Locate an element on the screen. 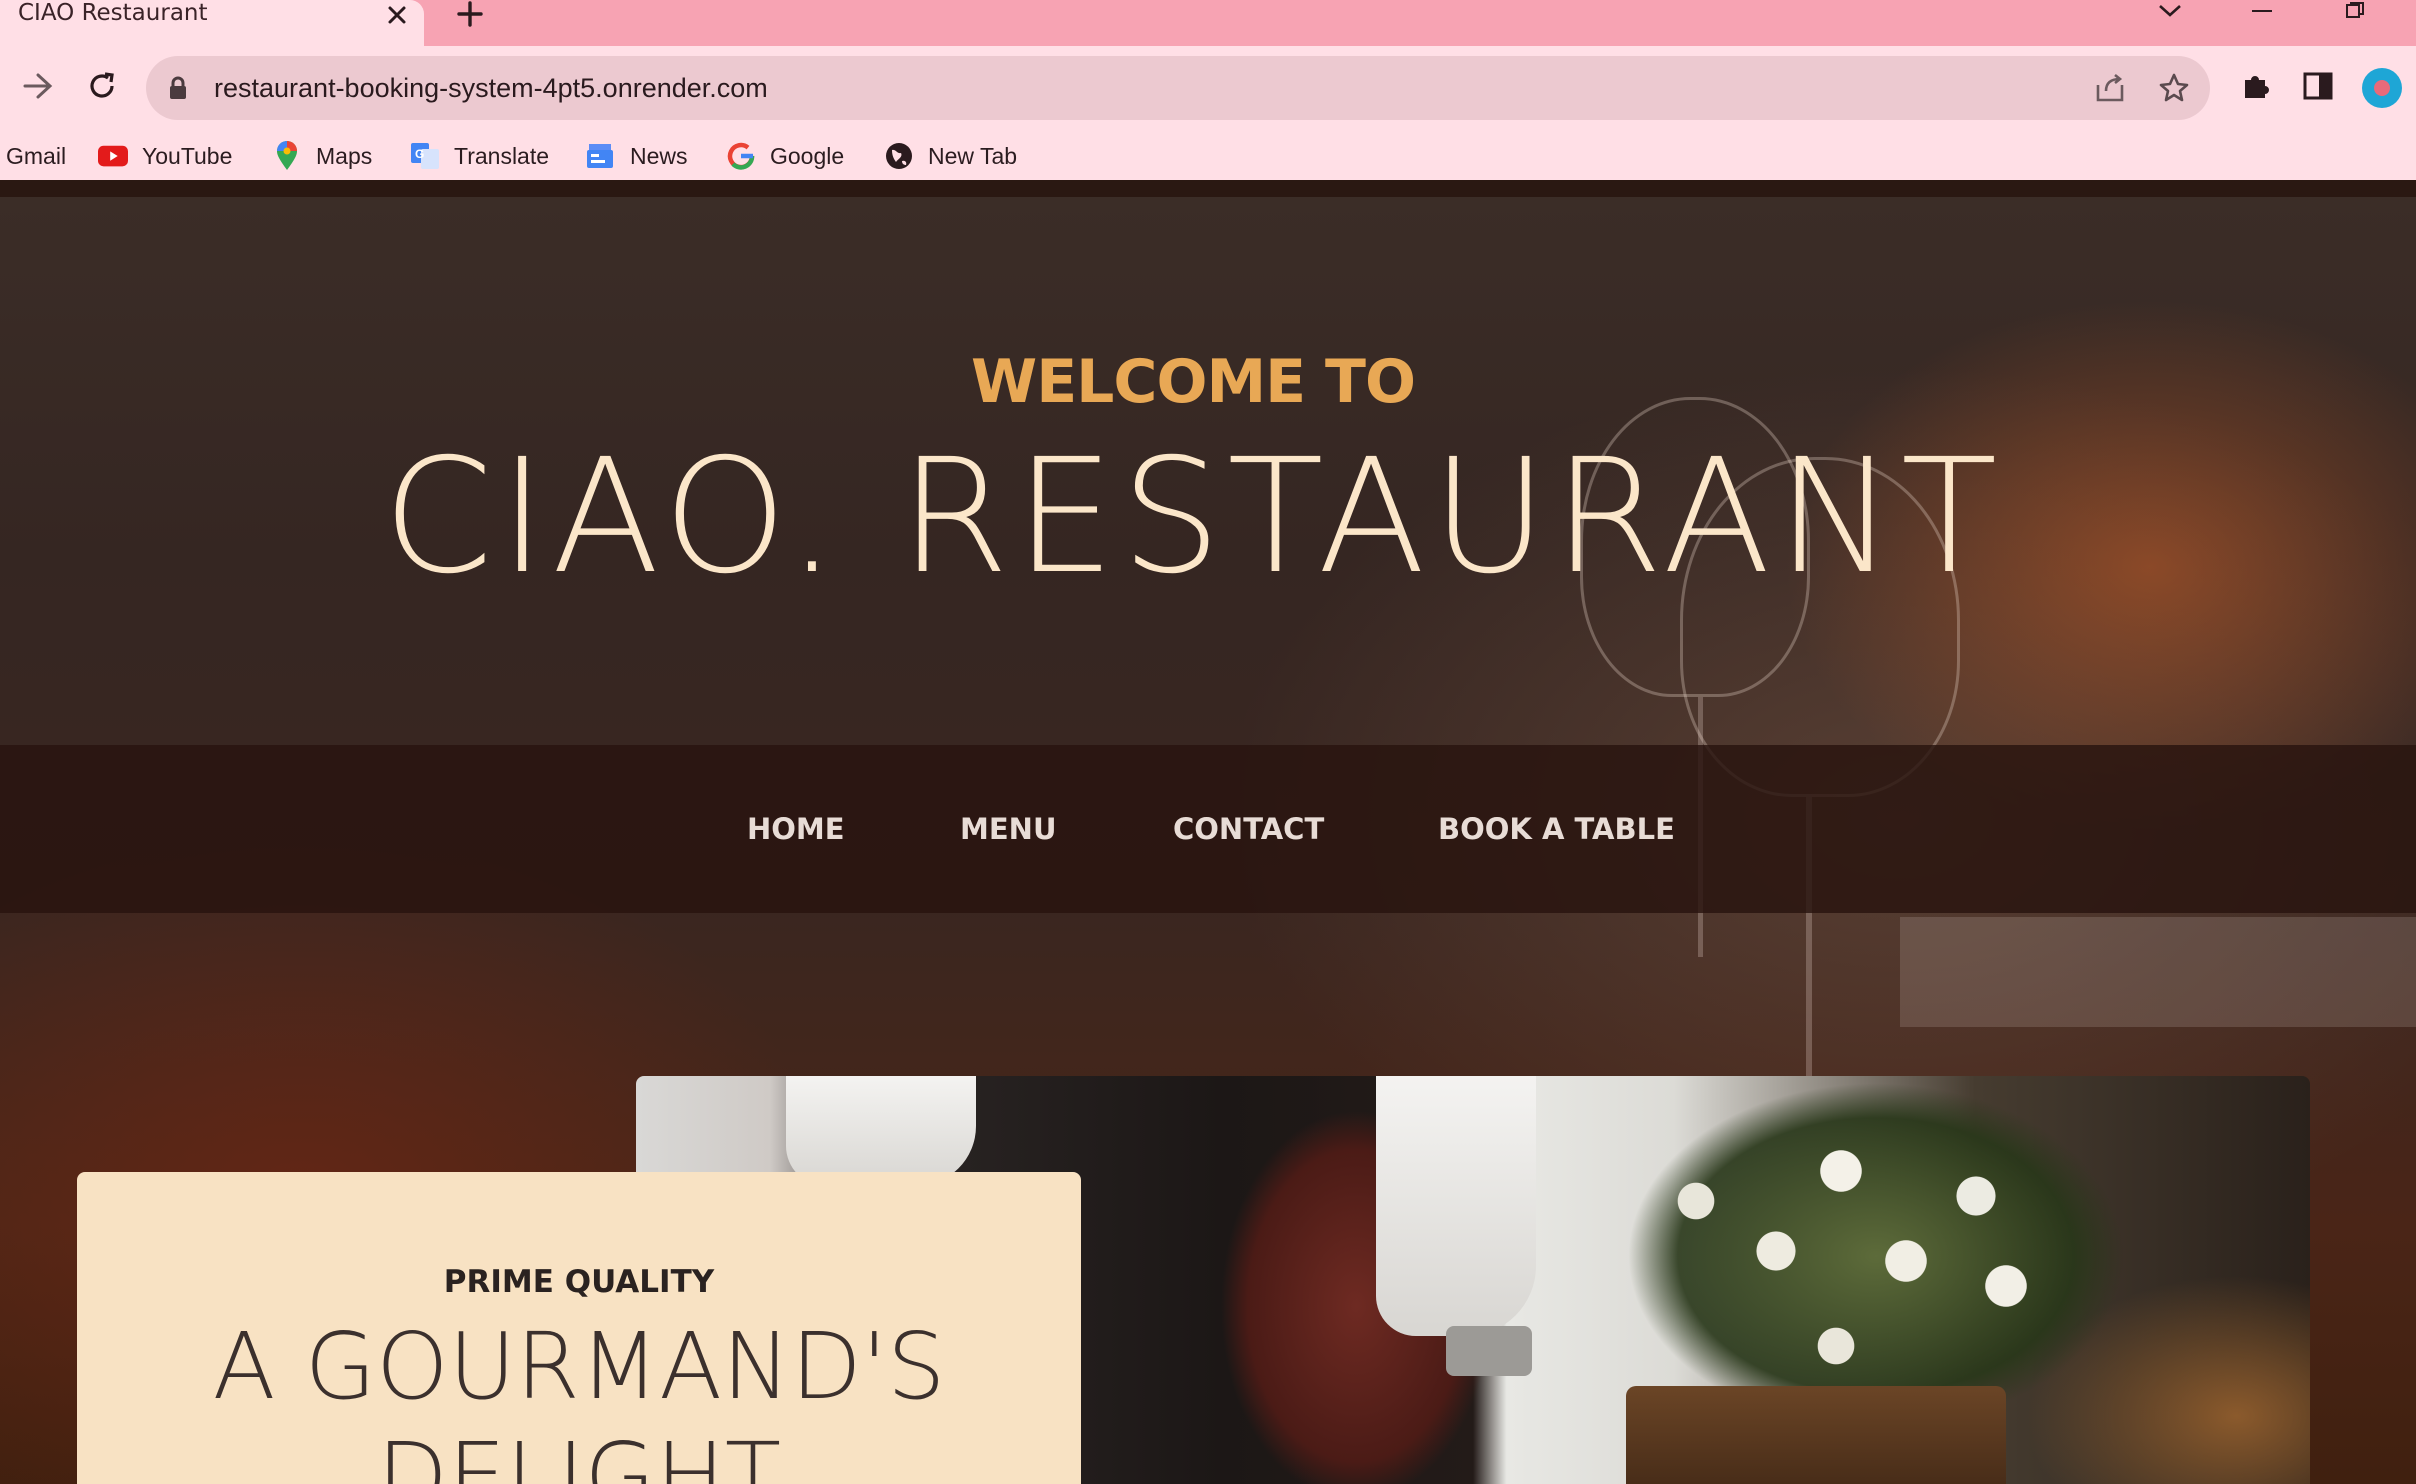 The width and height of the screenshot is (2416, 1484). profile-avatar is located at coordinates (2382, 88).